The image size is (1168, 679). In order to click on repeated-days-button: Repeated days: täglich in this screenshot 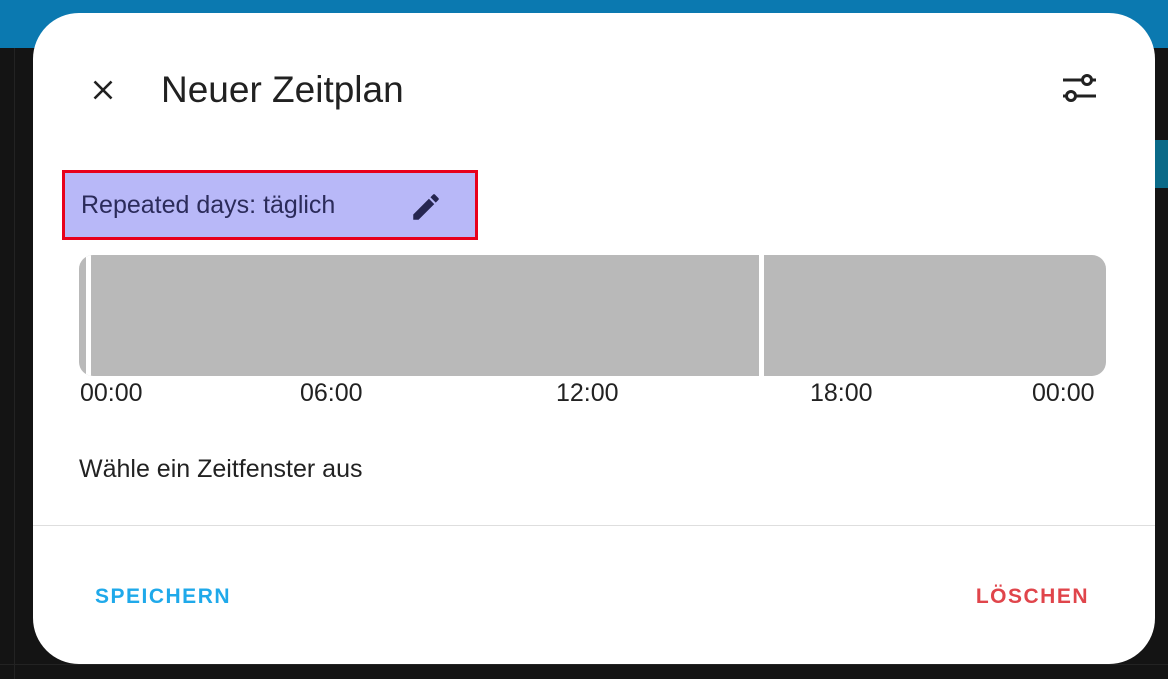, I will do `click(270, 205)`.